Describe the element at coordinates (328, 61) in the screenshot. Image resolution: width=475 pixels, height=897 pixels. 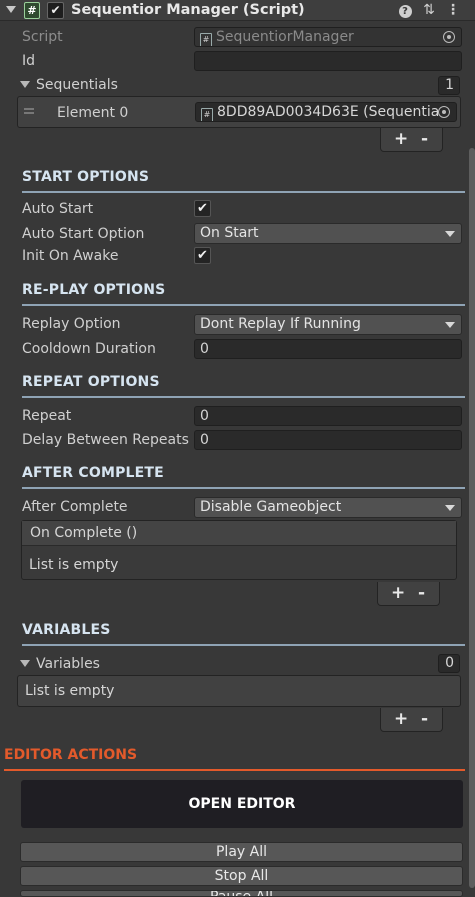
I see `id-input` at that location.